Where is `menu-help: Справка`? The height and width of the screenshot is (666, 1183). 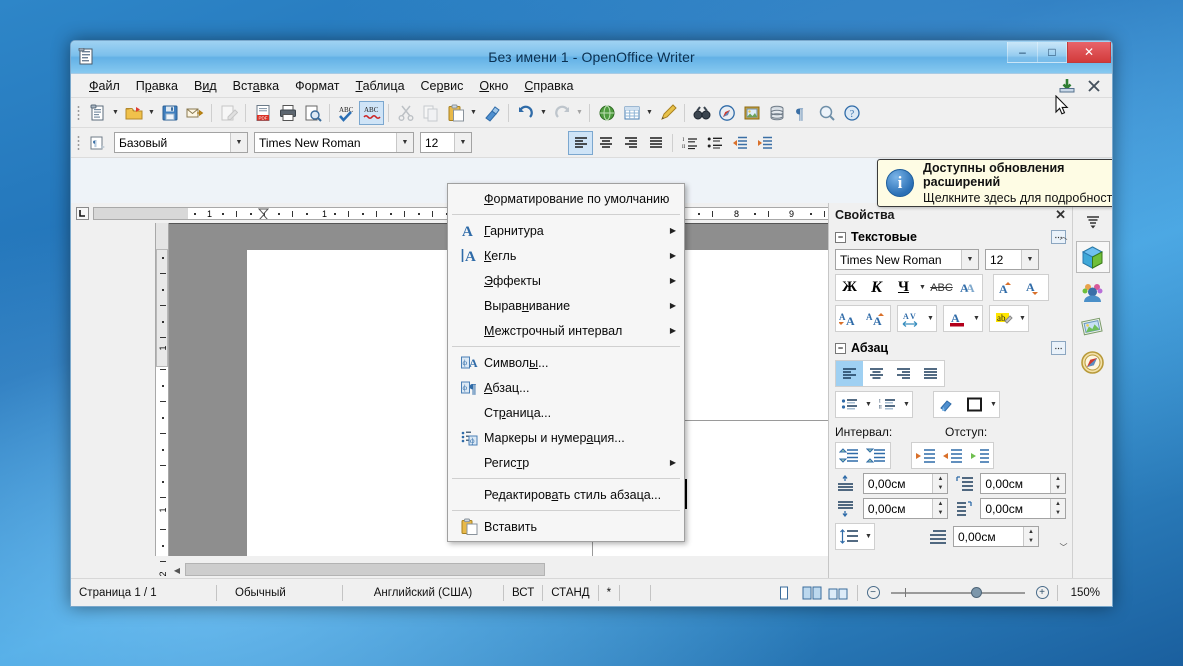
menu-help: Справка is located at coordinates (548, 86).